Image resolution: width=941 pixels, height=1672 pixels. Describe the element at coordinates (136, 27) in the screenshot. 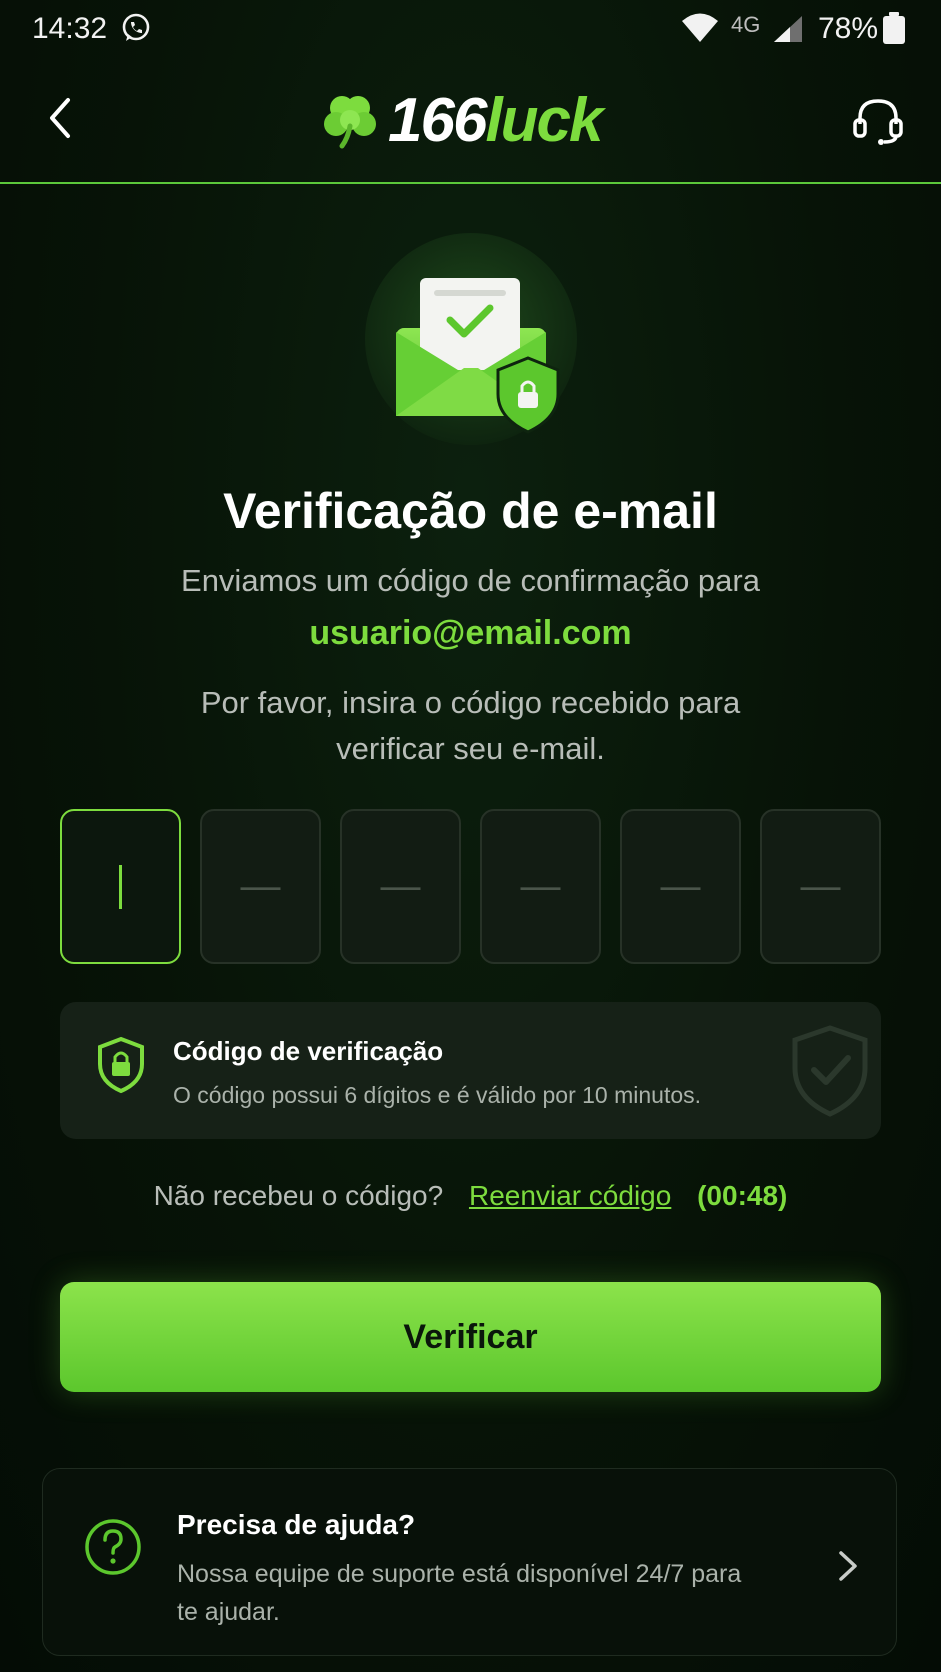

I see `whatsapp-icon` at that location.